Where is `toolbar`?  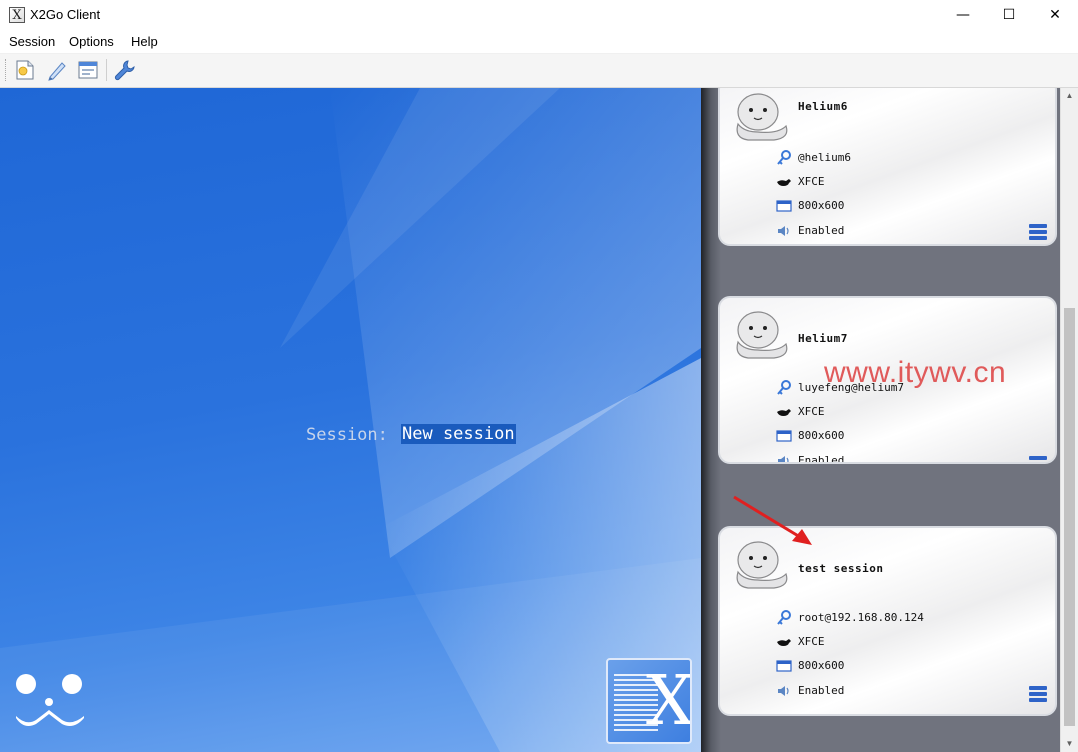
toolbar is located at coordinates (539, 71).